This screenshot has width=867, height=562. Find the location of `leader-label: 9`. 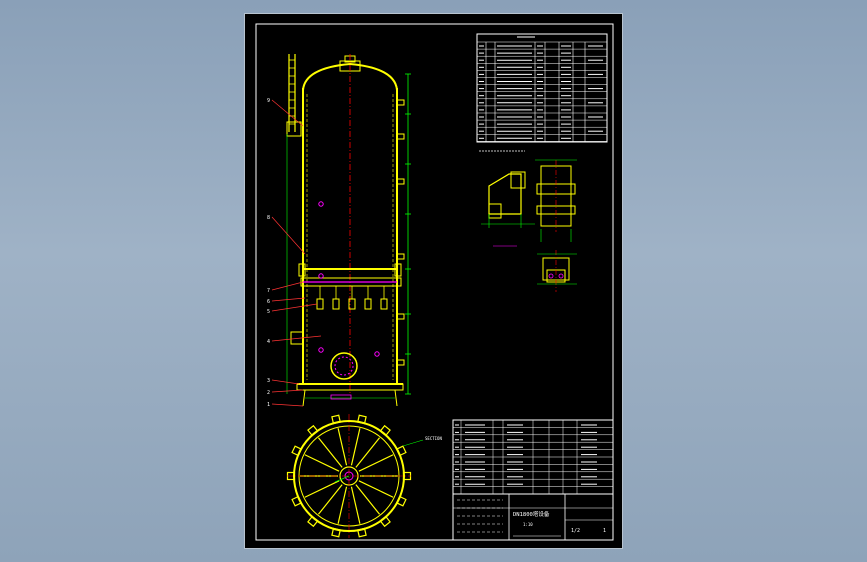

leader-label: 9 is located at coordinates (268, 101).